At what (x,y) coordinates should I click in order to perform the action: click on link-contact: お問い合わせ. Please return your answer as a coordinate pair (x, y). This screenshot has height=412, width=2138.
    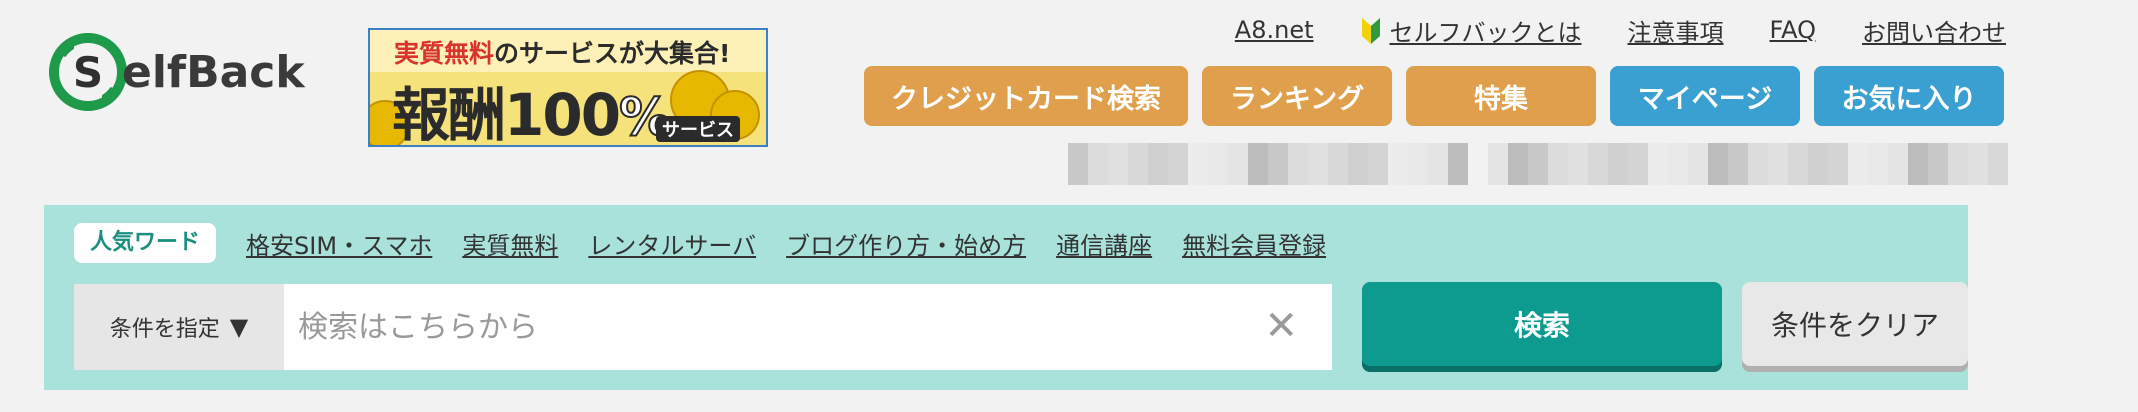
    Looking at the image, I should click on (1934, 30).